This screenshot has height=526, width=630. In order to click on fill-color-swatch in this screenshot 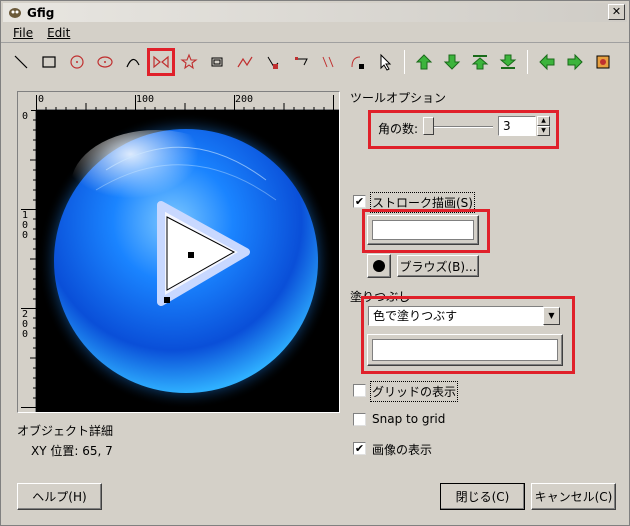, I will do `click(465, 350)`.